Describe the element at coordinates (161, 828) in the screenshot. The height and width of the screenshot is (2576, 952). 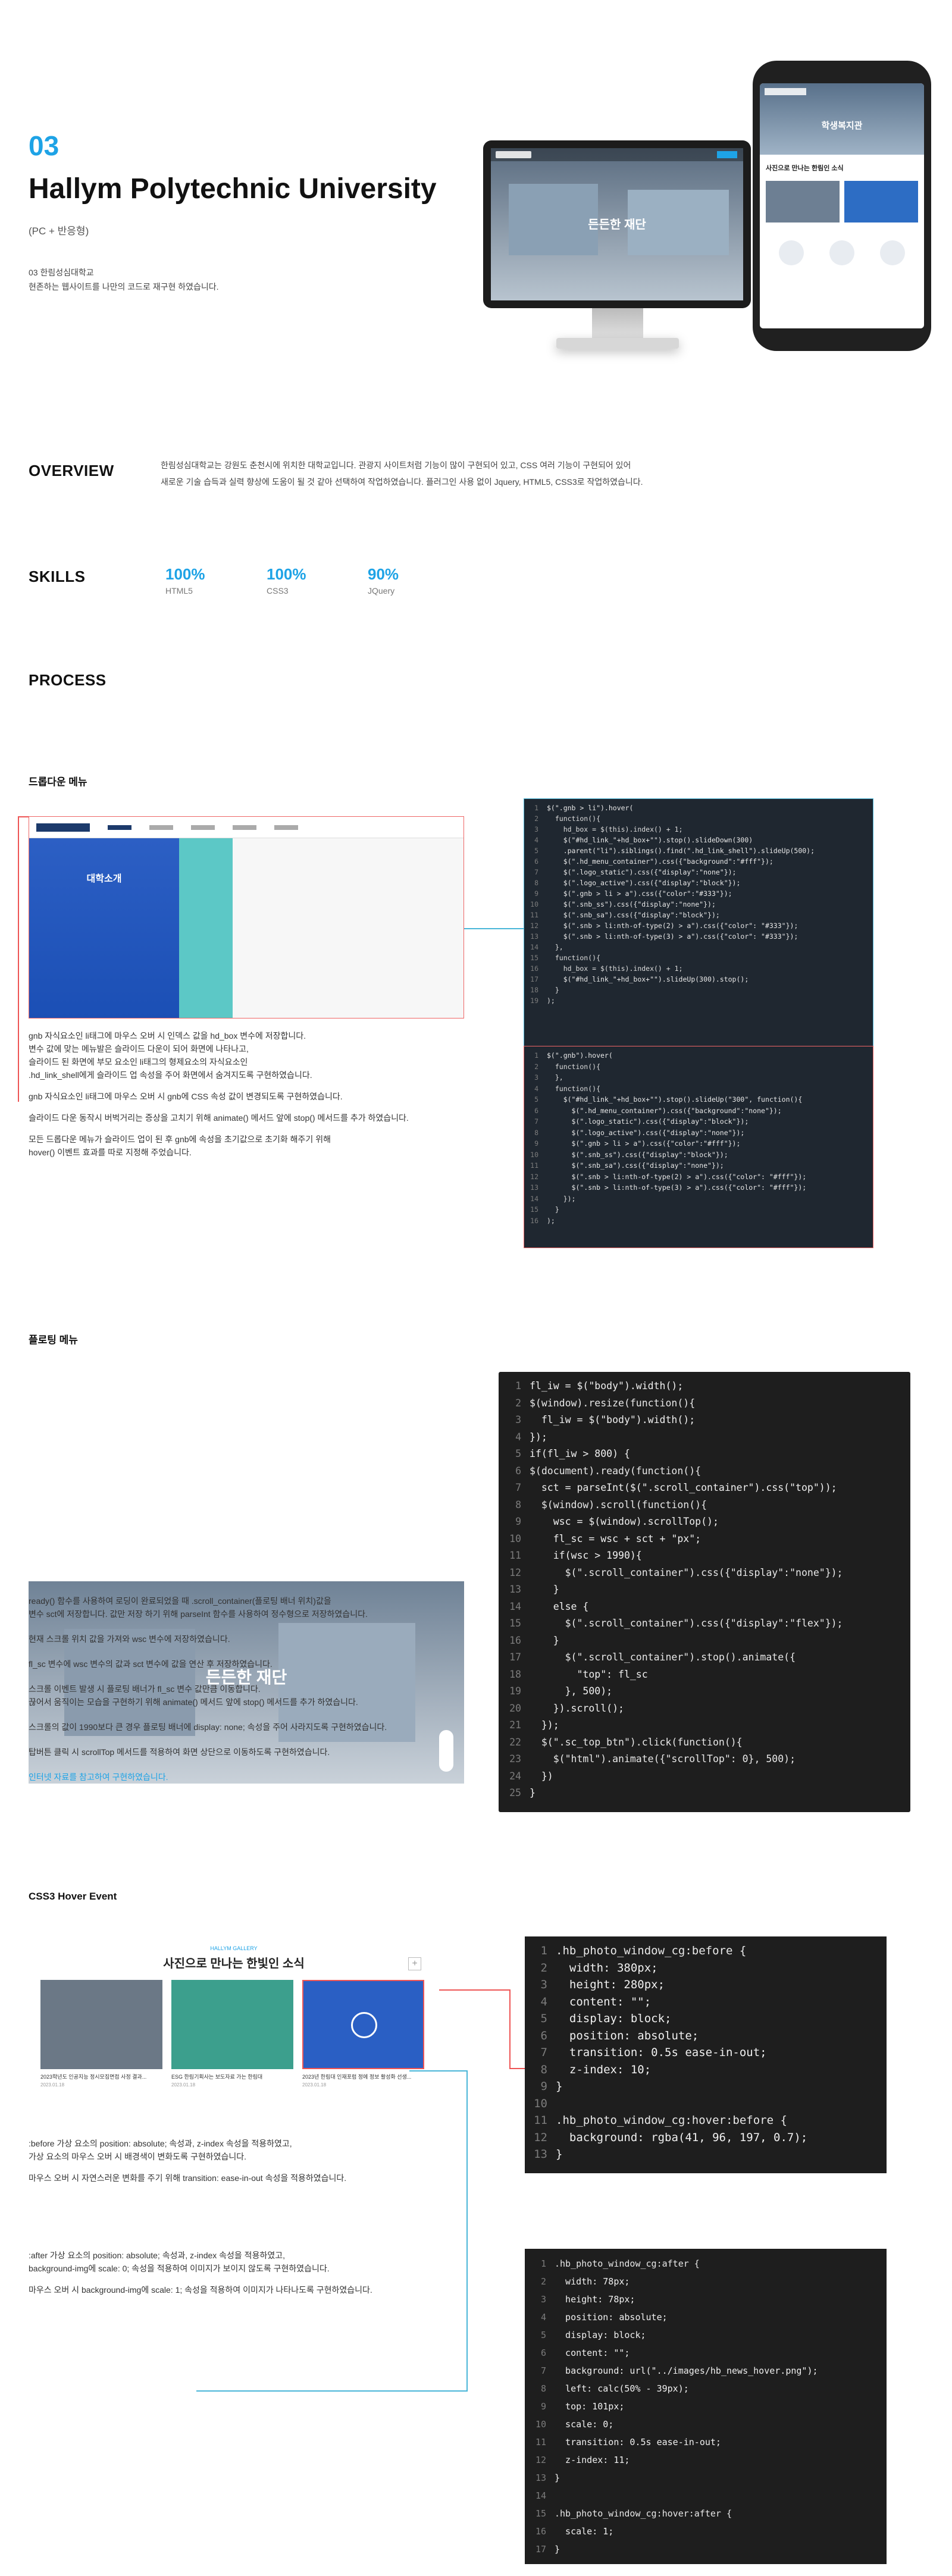
I see `gnb-item` at that location.